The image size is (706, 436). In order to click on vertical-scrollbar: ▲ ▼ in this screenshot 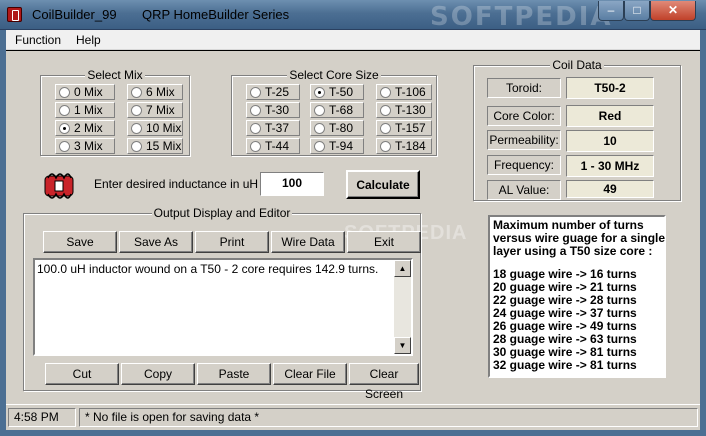, I will do `click(402, 307)`.